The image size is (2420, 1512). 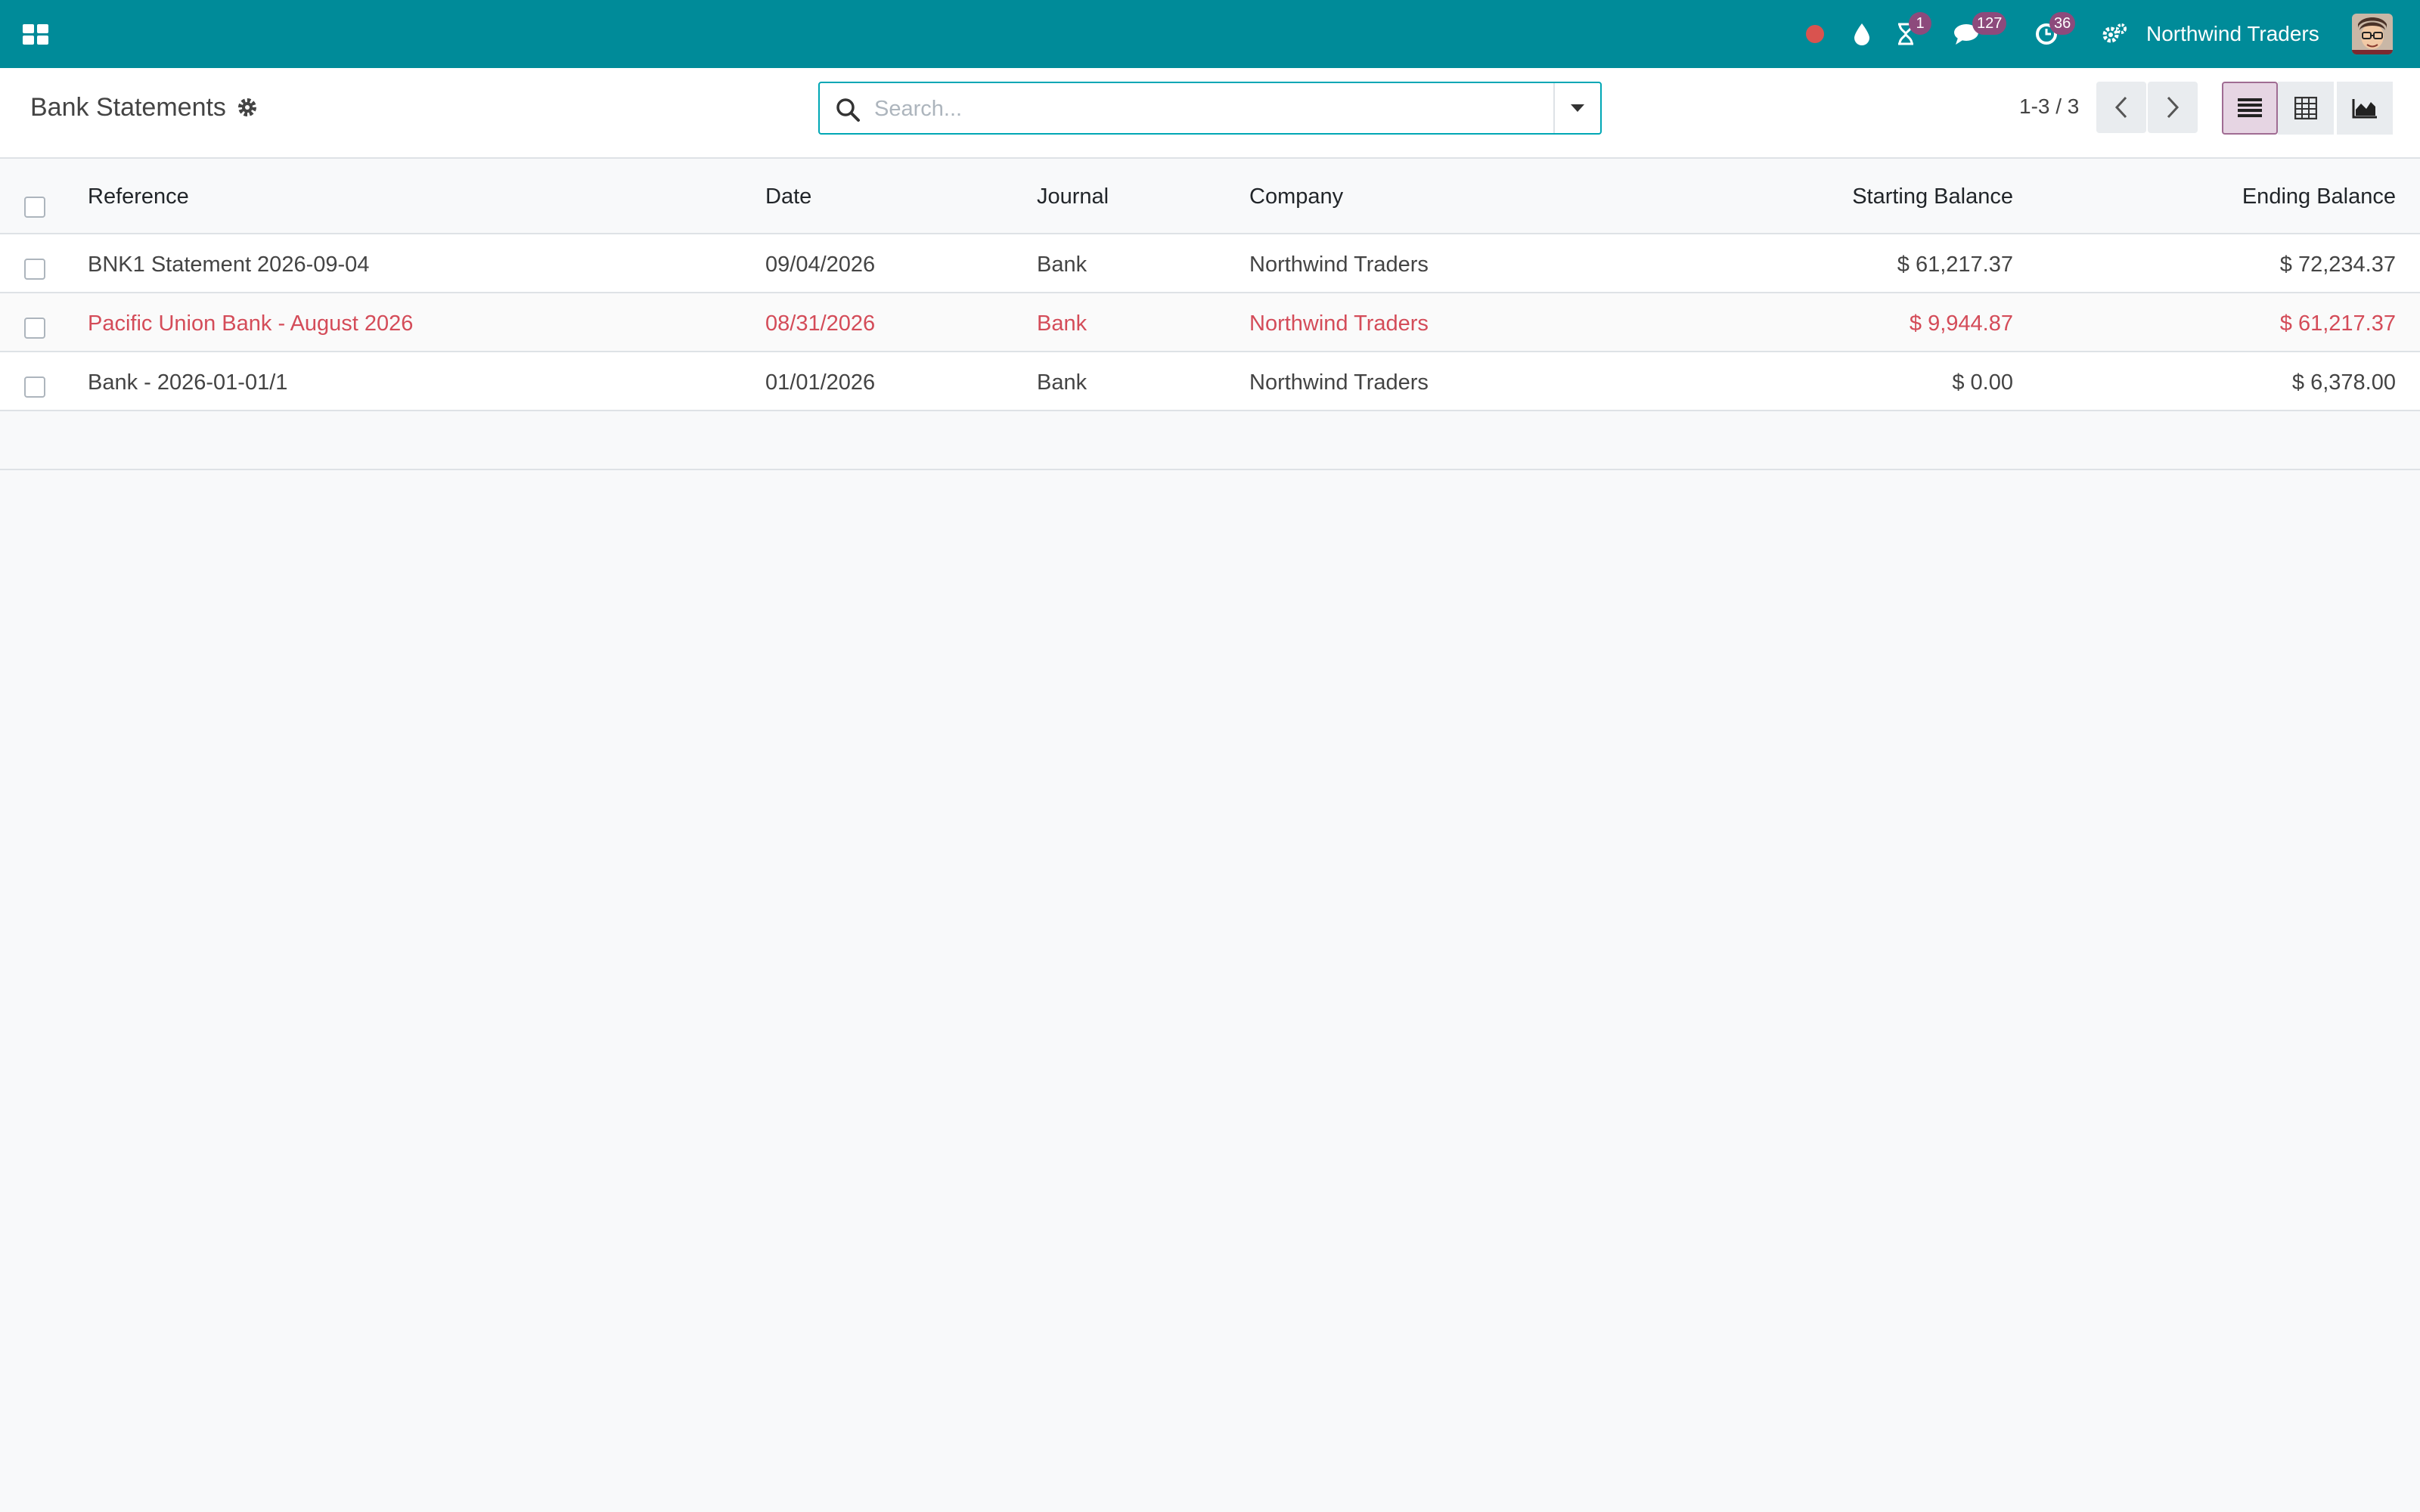 I want to click on settings-button, so click(x=2114, y=34).